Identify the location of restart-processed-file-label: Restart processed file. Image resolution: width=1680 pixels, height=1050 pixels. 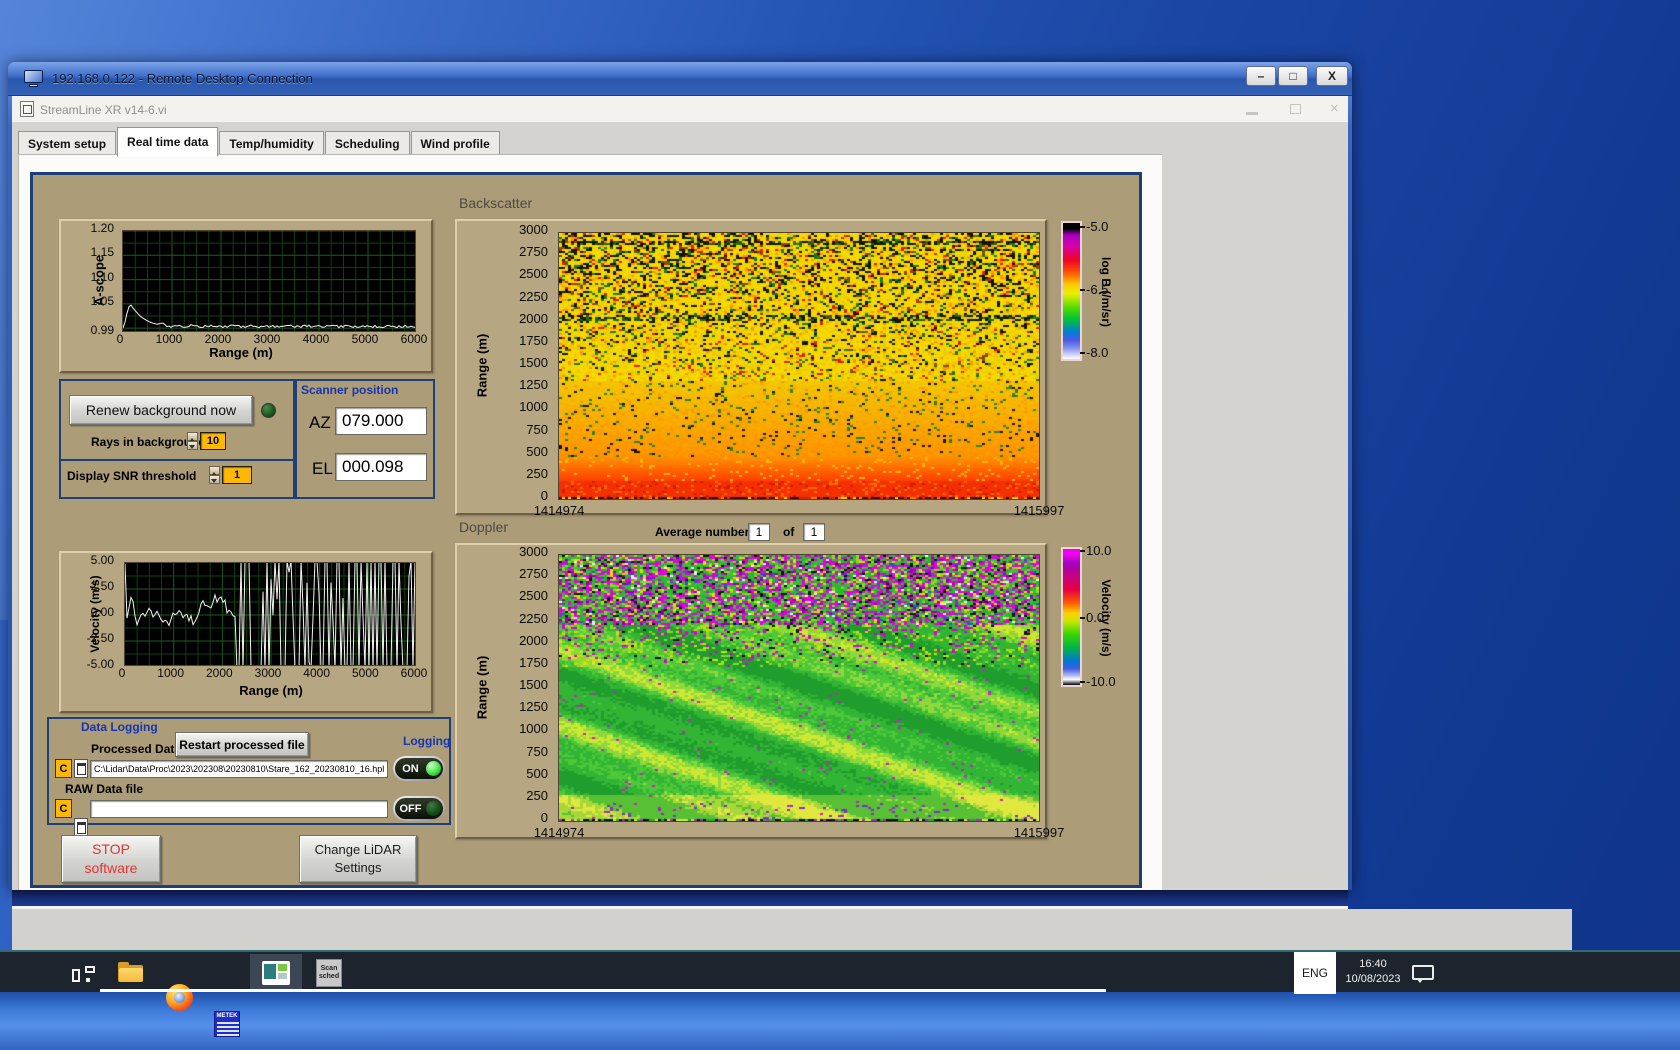
(242, 744).